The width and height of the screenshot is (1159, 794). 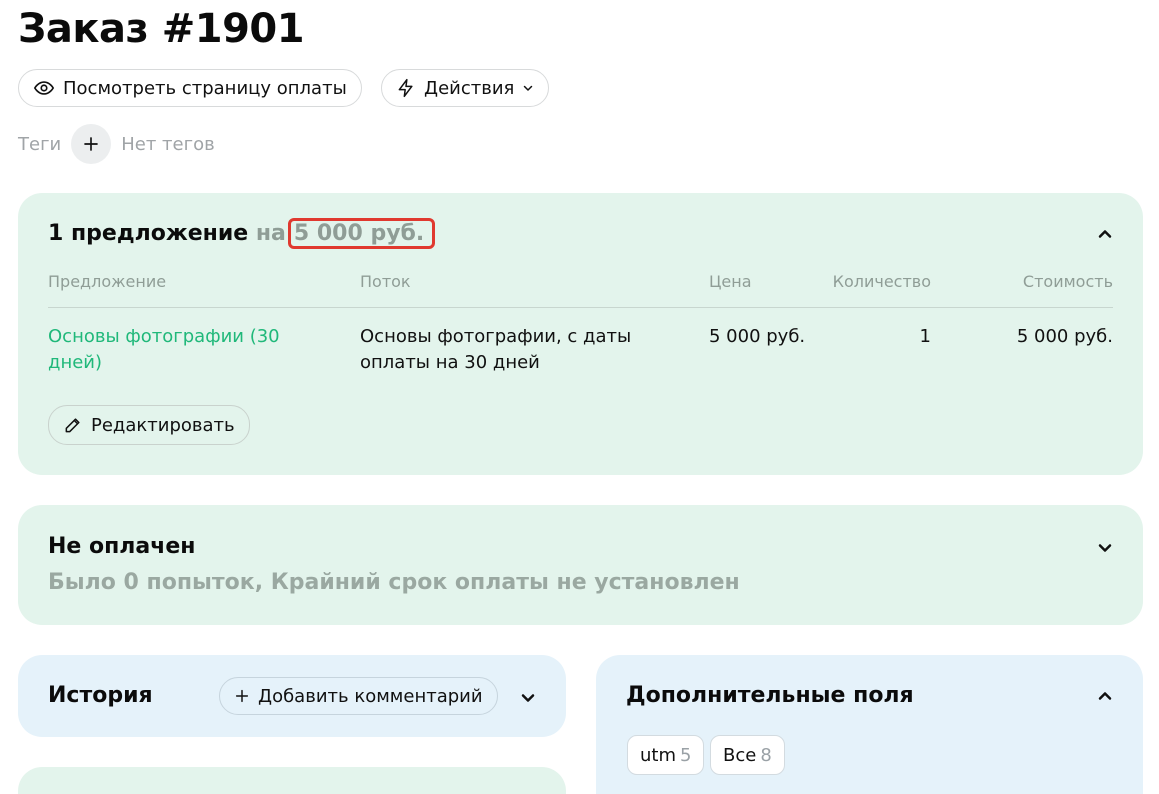 I want to click on offers-total-highlight: 5 000 руб., so click(x=361, y=233).